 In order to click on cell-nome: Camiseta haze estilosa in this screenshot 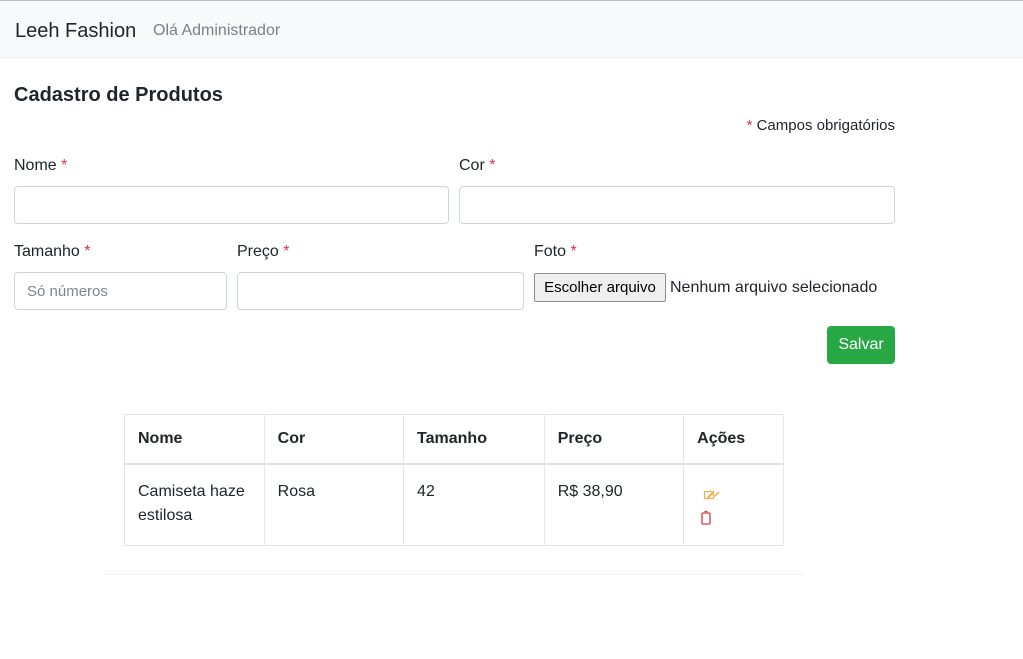, I will do `click(194, 504)`.